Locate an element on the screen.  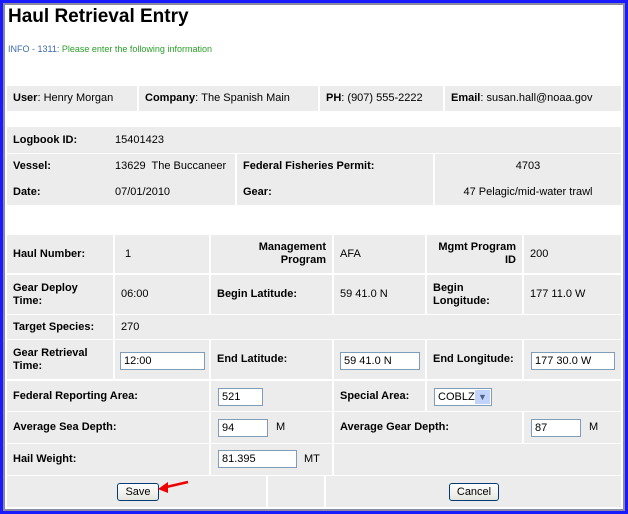
email-cell: Email: susan.hall@noaa.gov is located at coordinates (533, 98).